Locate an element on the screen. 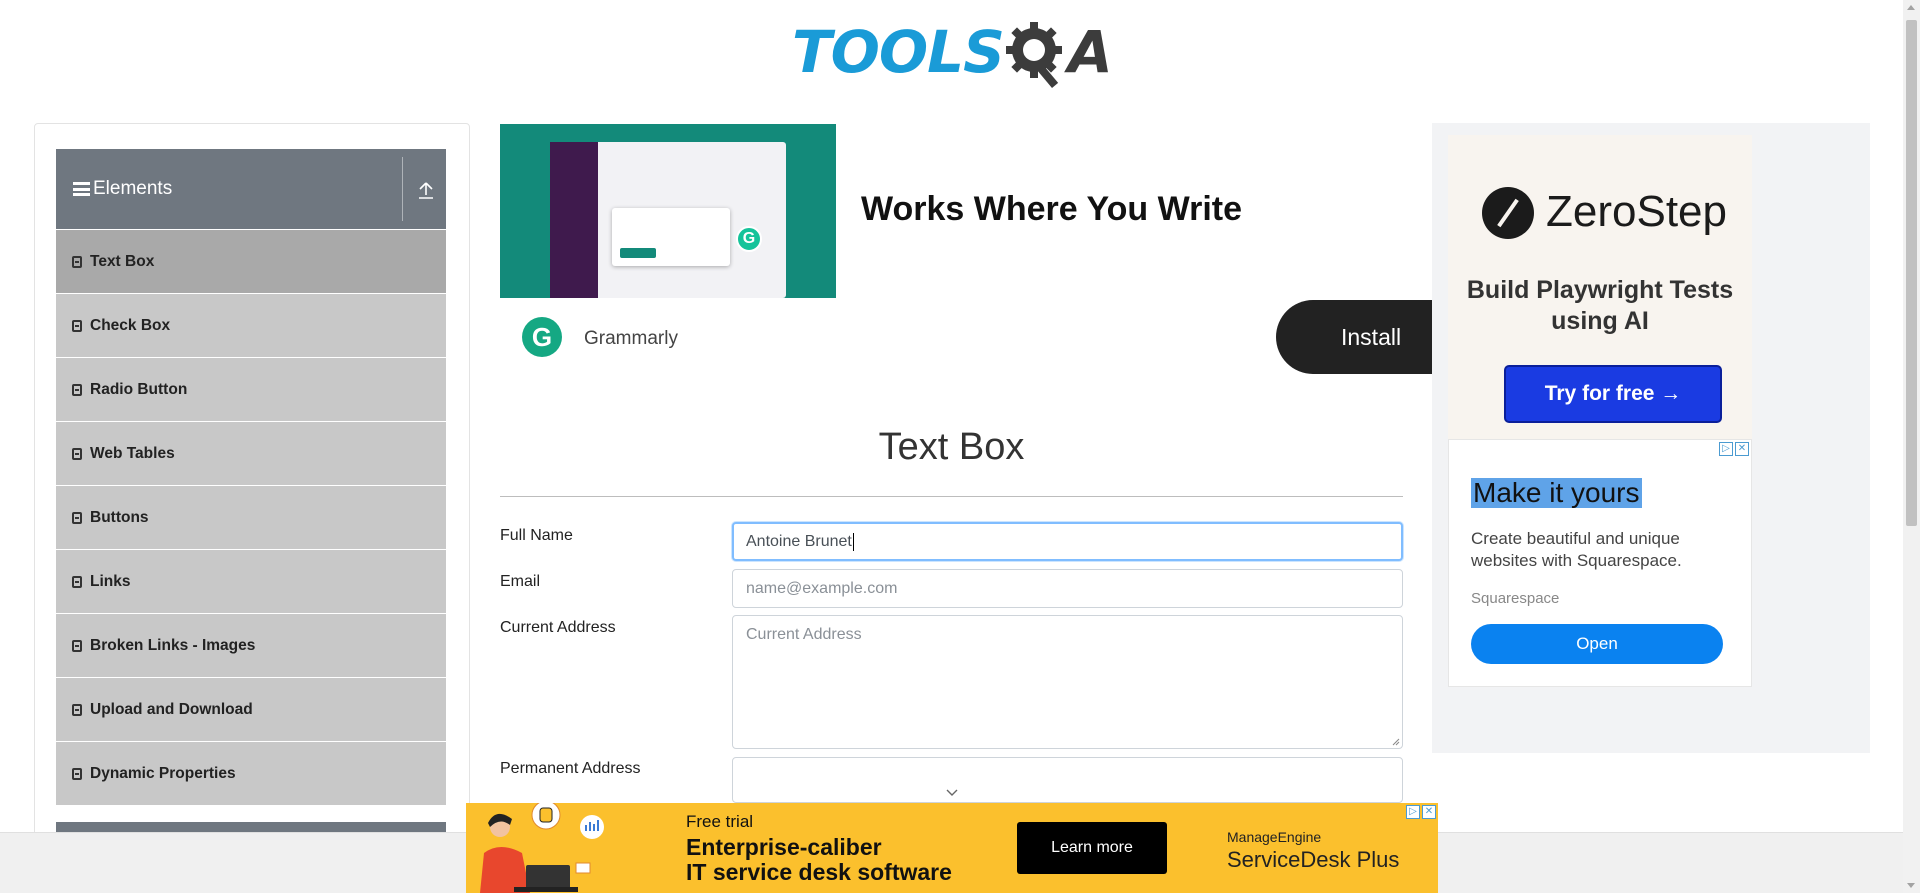  sidebar-item-broken-links: Broken Links - Images is located at coordinates (251, 645).